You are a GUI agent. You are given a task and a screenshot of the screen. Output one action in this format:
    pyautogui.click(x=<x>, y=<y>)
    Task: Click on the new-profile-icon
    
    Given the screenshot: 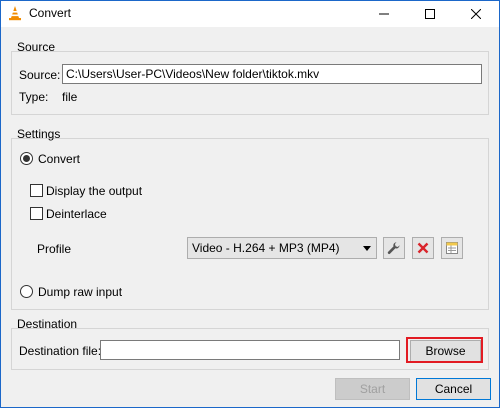 What is the action you would take?
    pyautogui.click(x=452, y=248)
    